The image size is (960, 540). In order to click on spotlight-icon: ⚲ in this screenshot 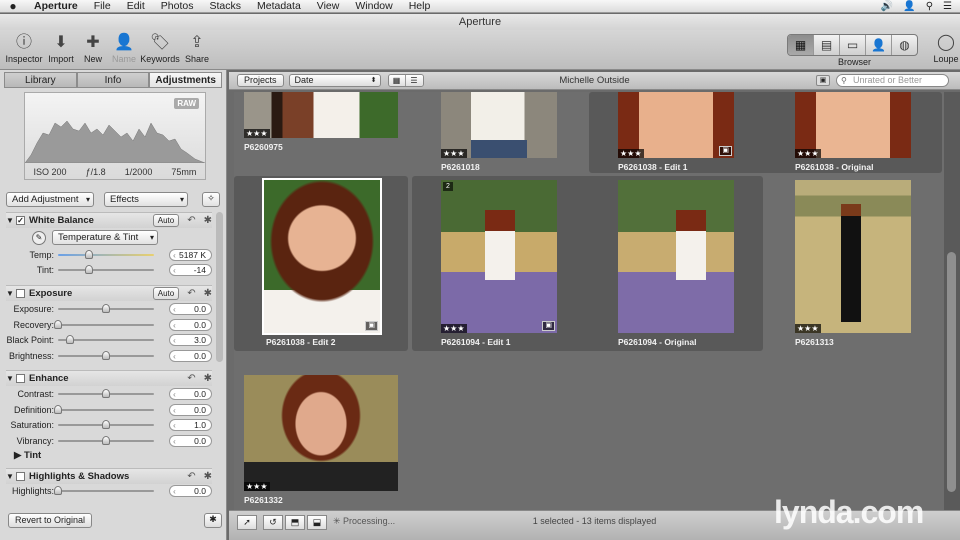, I will do `click(929, 6)`.